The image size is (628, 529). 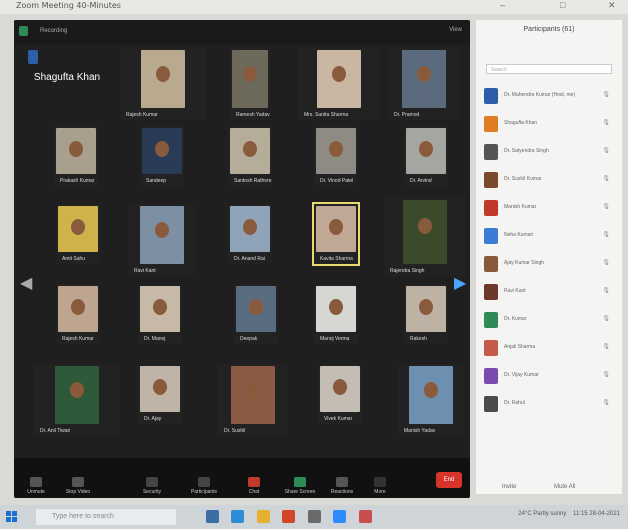 What do you see at coordinates (26, 283) in the screenshot?
I see `prev-page-icon: ◀` at bounding box center [26, 283].